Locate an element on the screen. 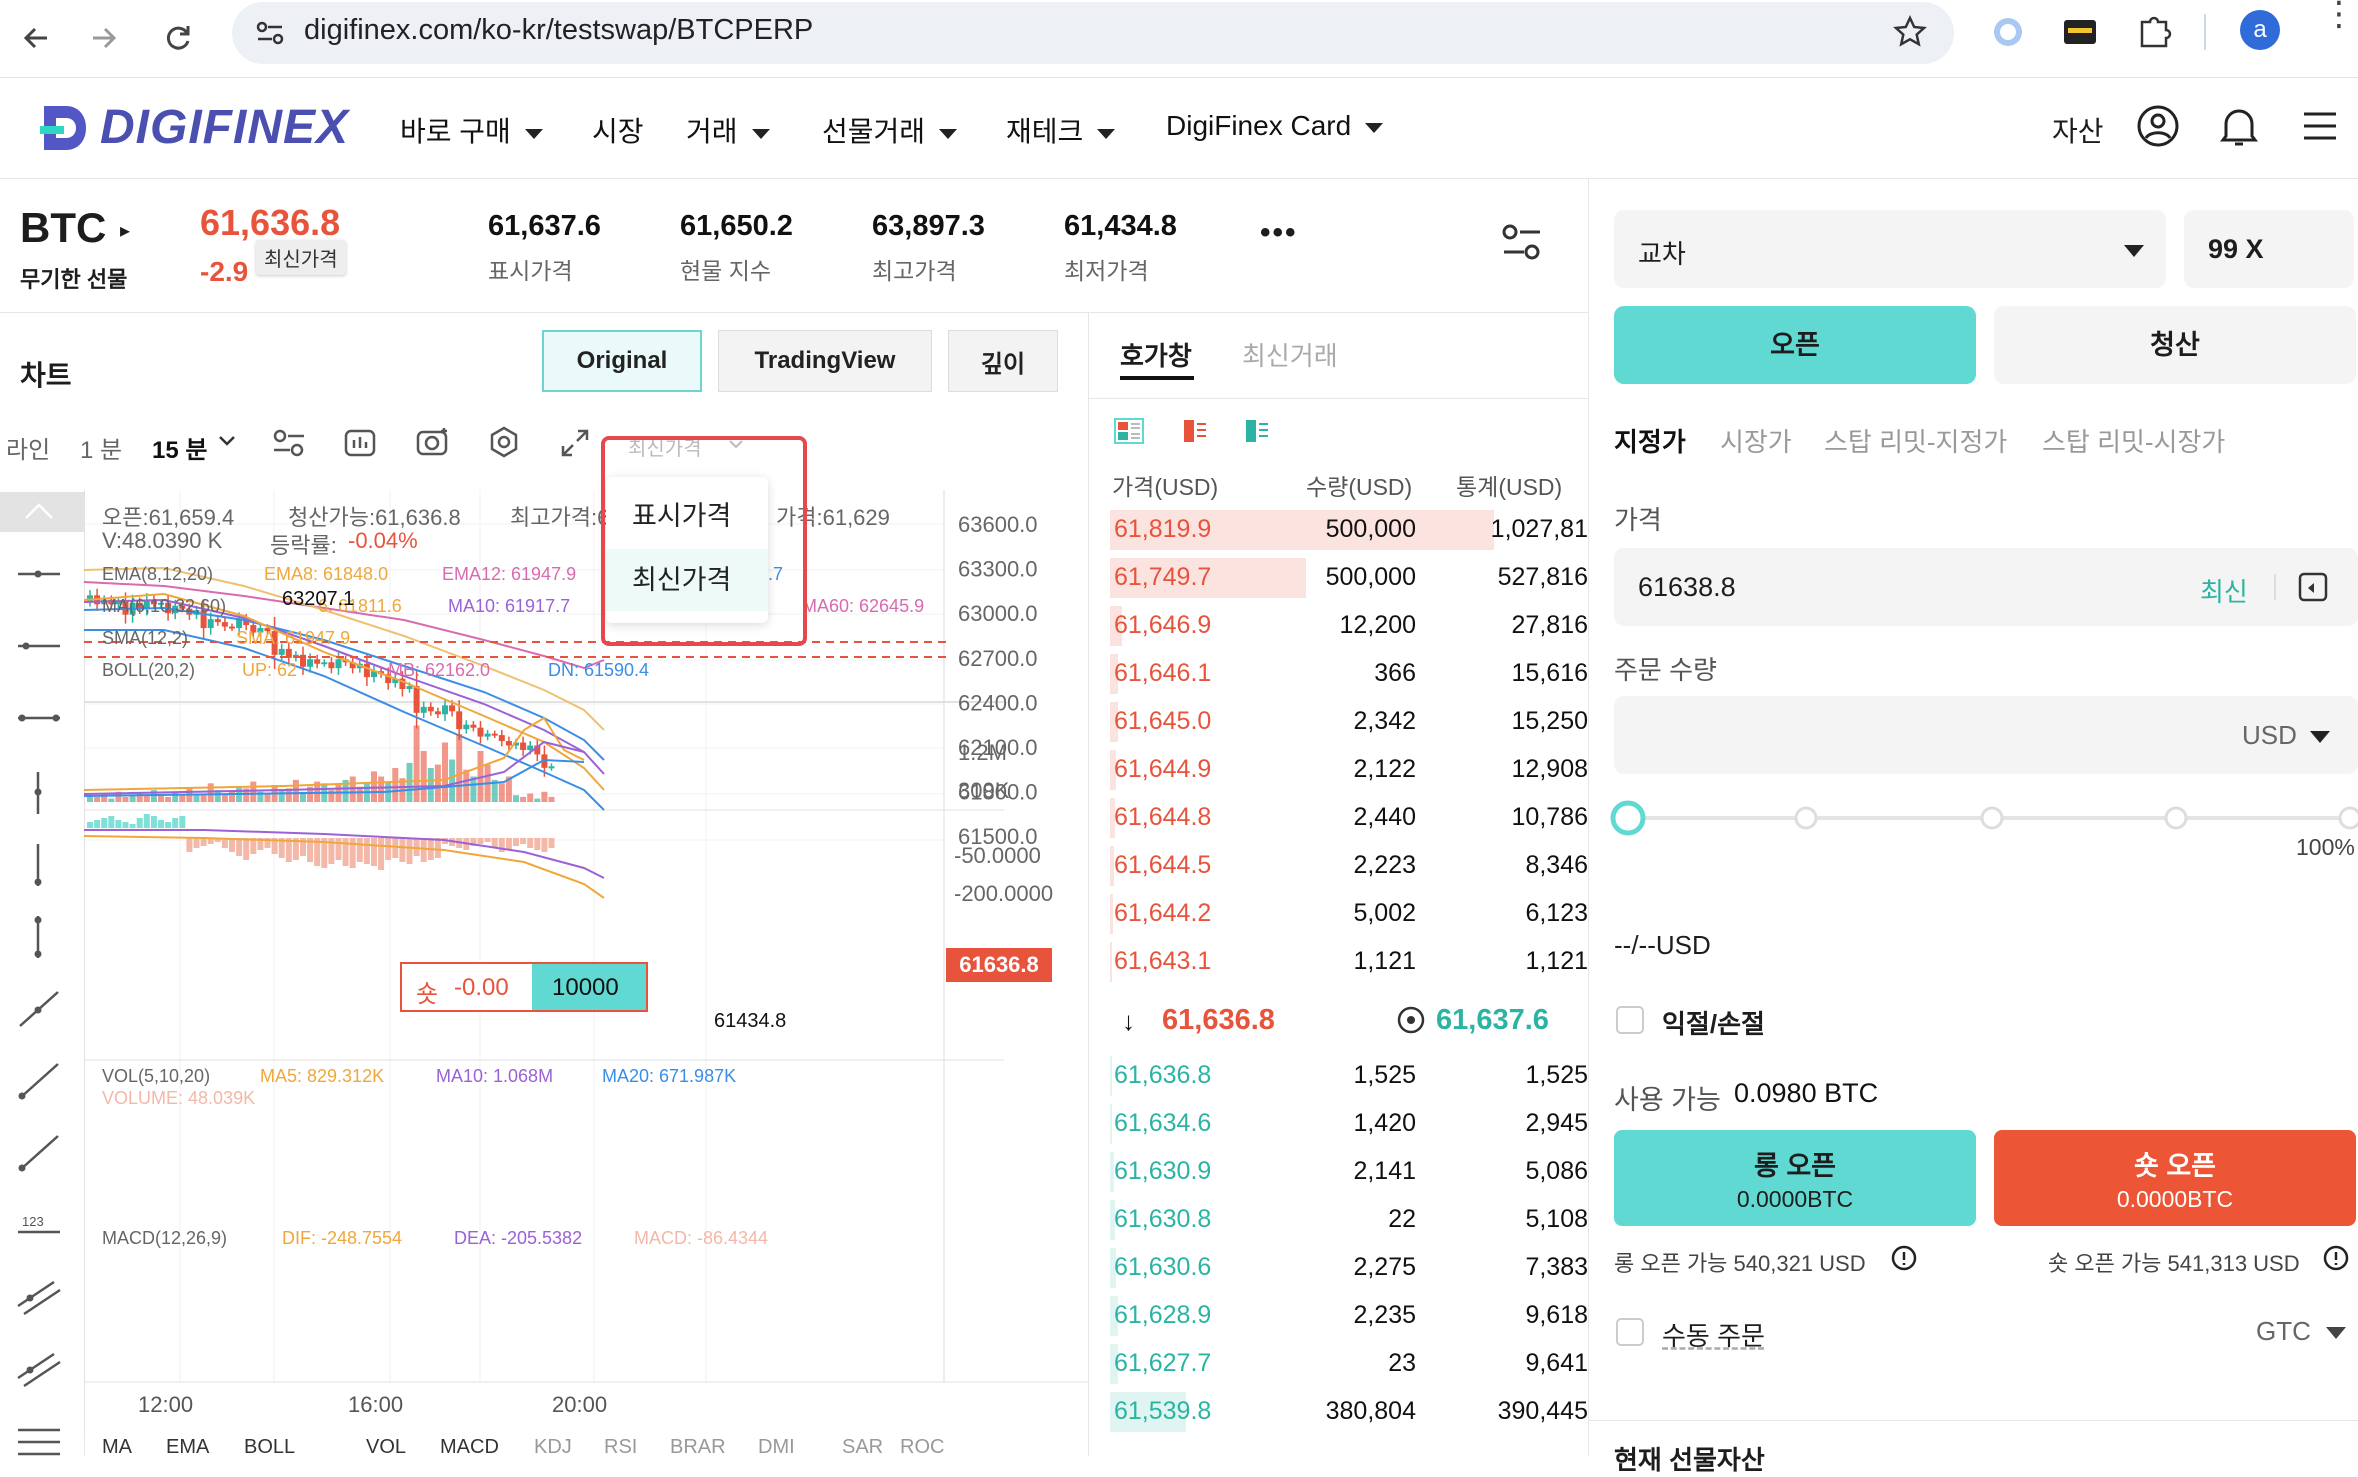 The width and height of the screenshot is (2358, 1477). line-chart-option: 라인 is located at coordinates (28, 447).